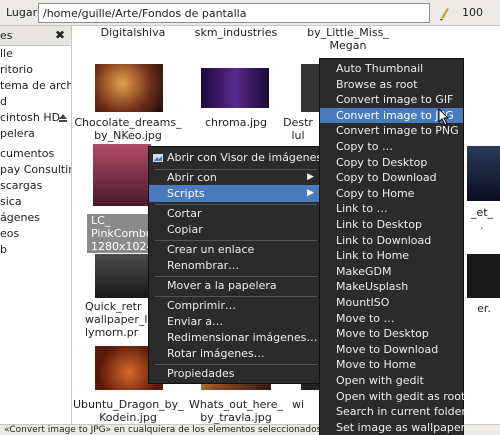 Image resolution: width=500 pixels, height=435 pixels. I want to click on submenu-item: Browse as root, so click(391, 85).